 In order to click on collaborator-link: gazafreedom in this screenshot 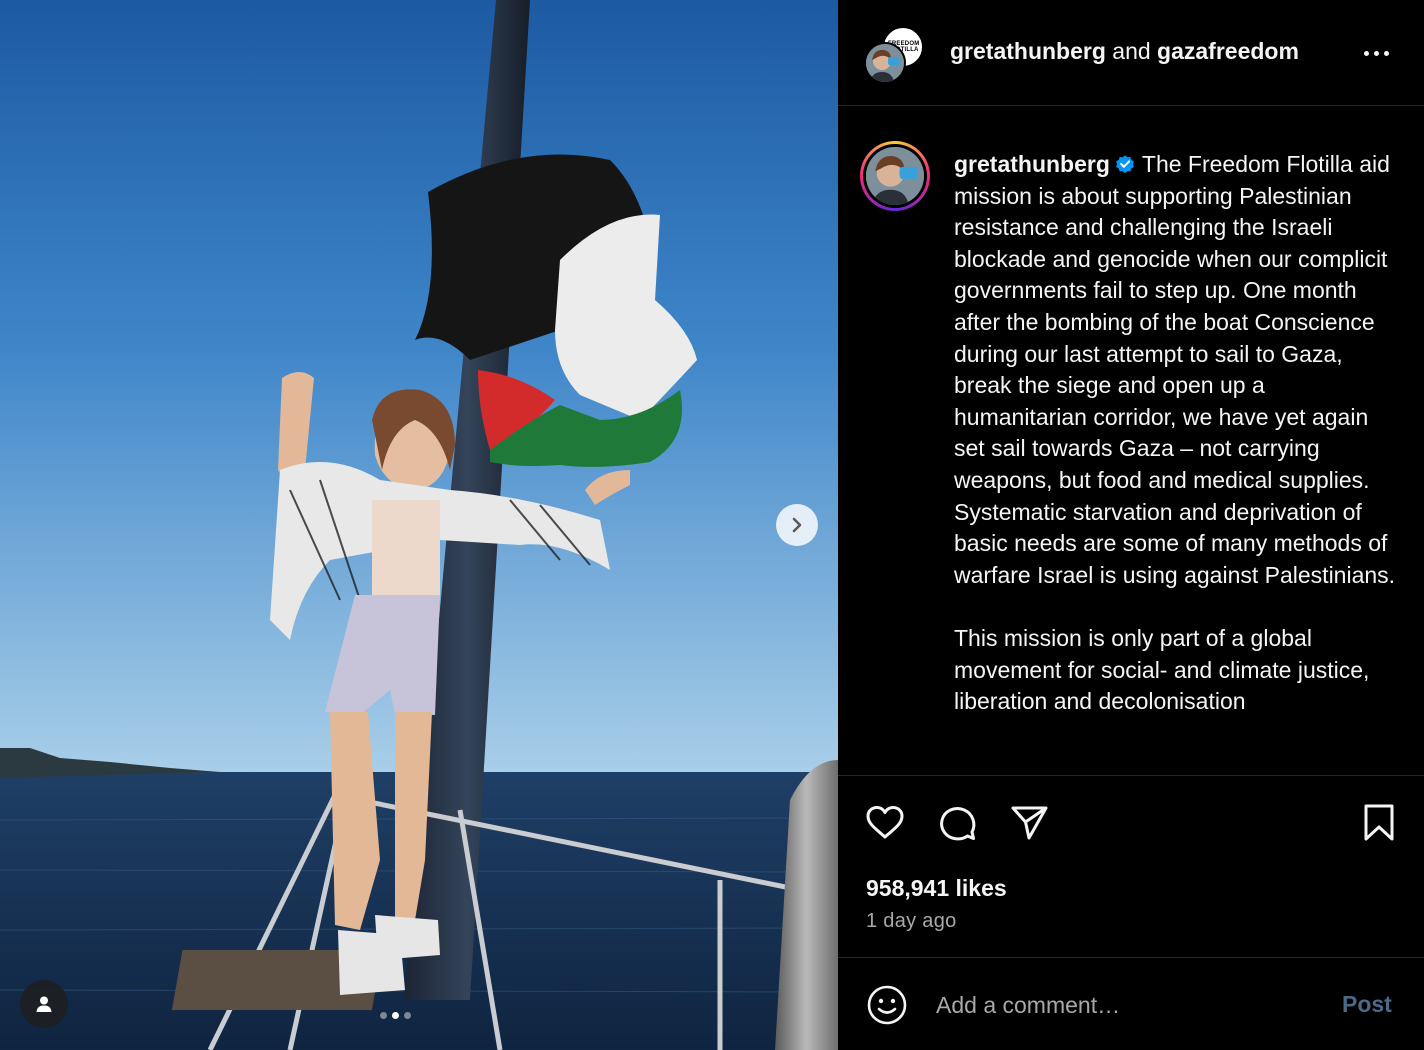, I will do `click(1228, 51)`.